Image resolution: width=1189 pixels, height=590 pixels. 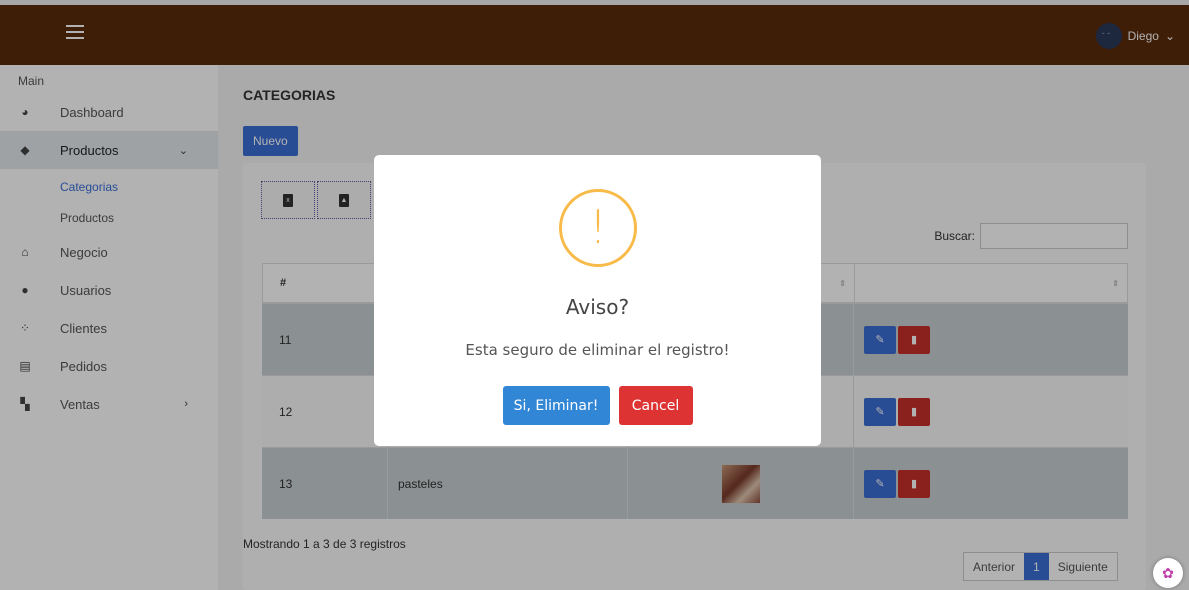 I want to click on cancel-button: Cancel, so click(x=655, y=405).